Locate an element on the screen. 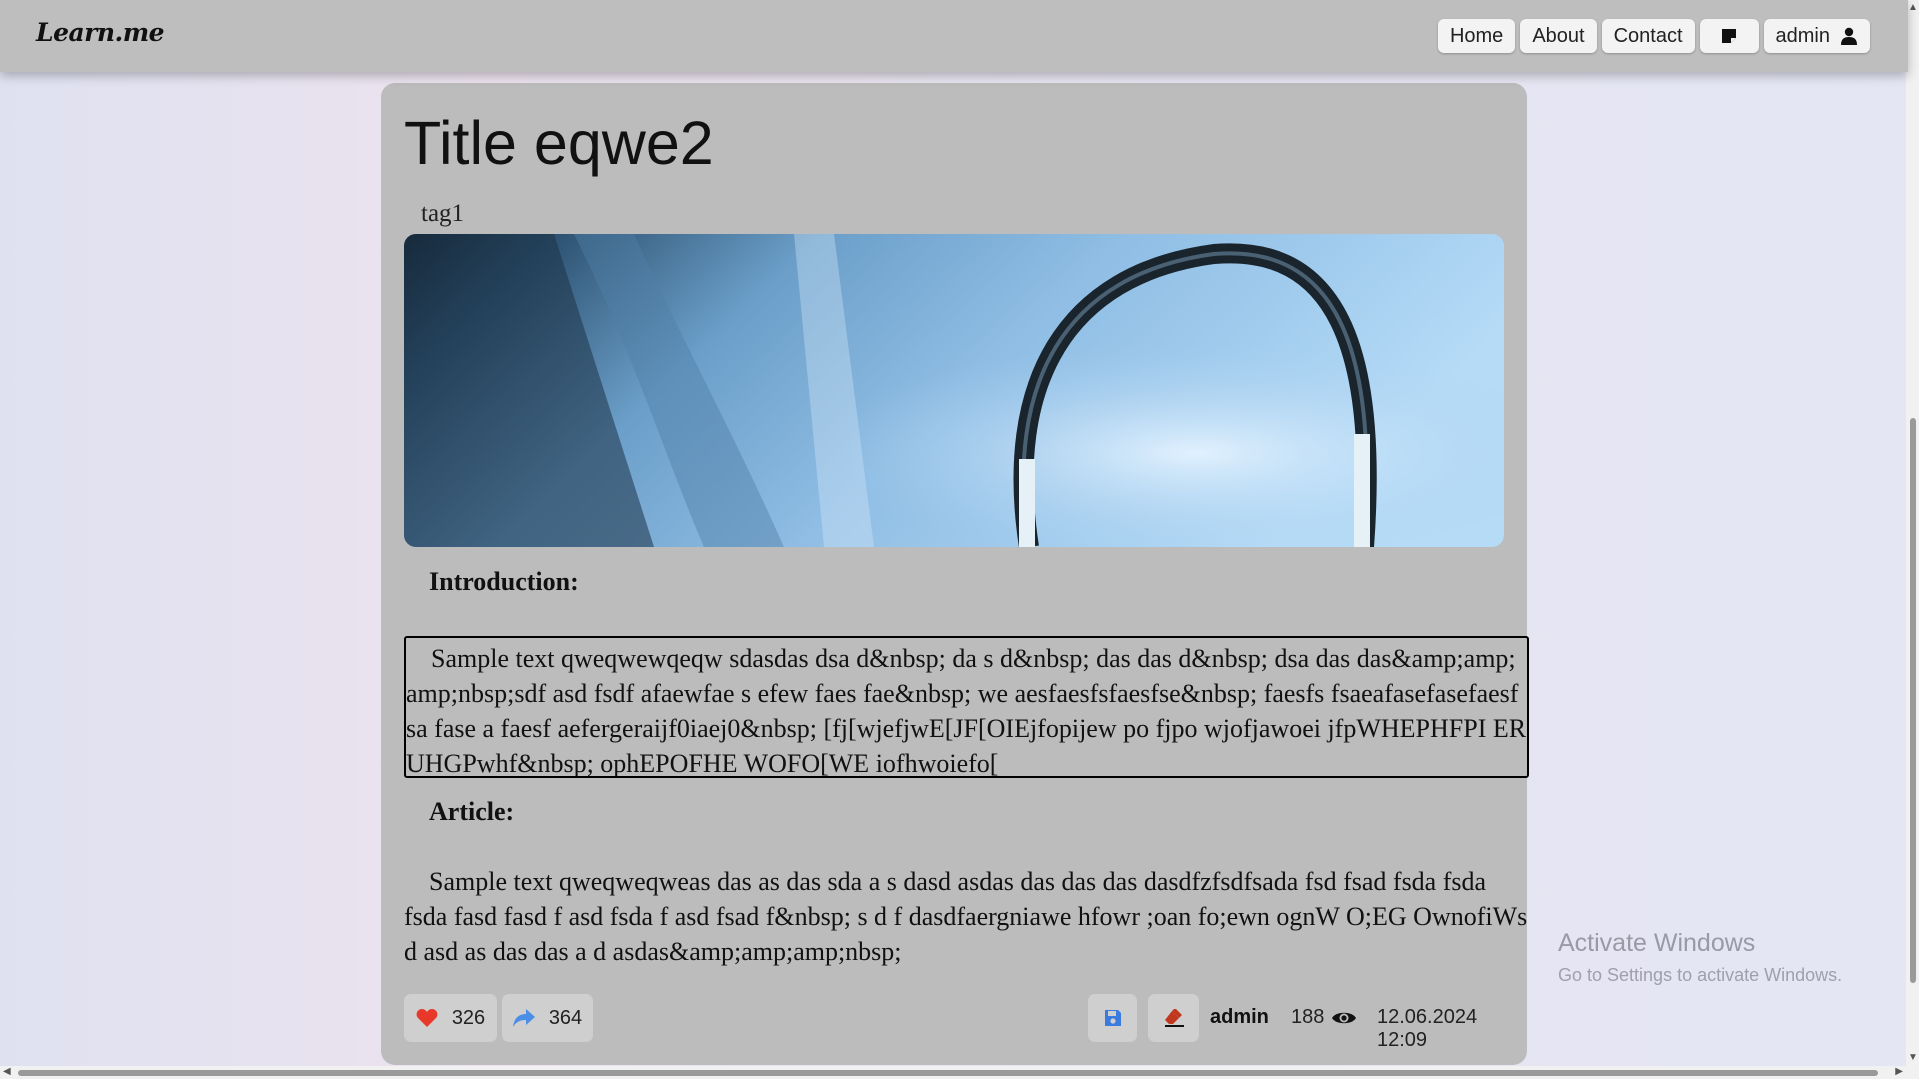  article-heading: Article: is located at coordinates (472, 811).